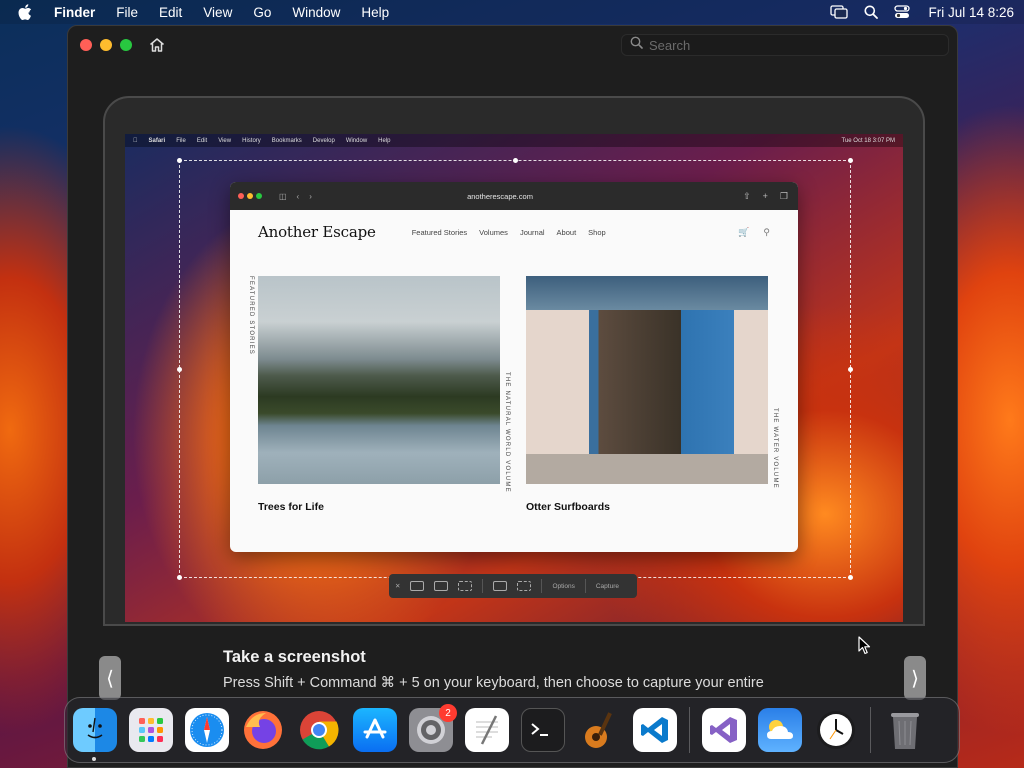 Image resolution: width=1024 pixels, height=768 pixels. I want to click on search-icon, so click(636, 45).